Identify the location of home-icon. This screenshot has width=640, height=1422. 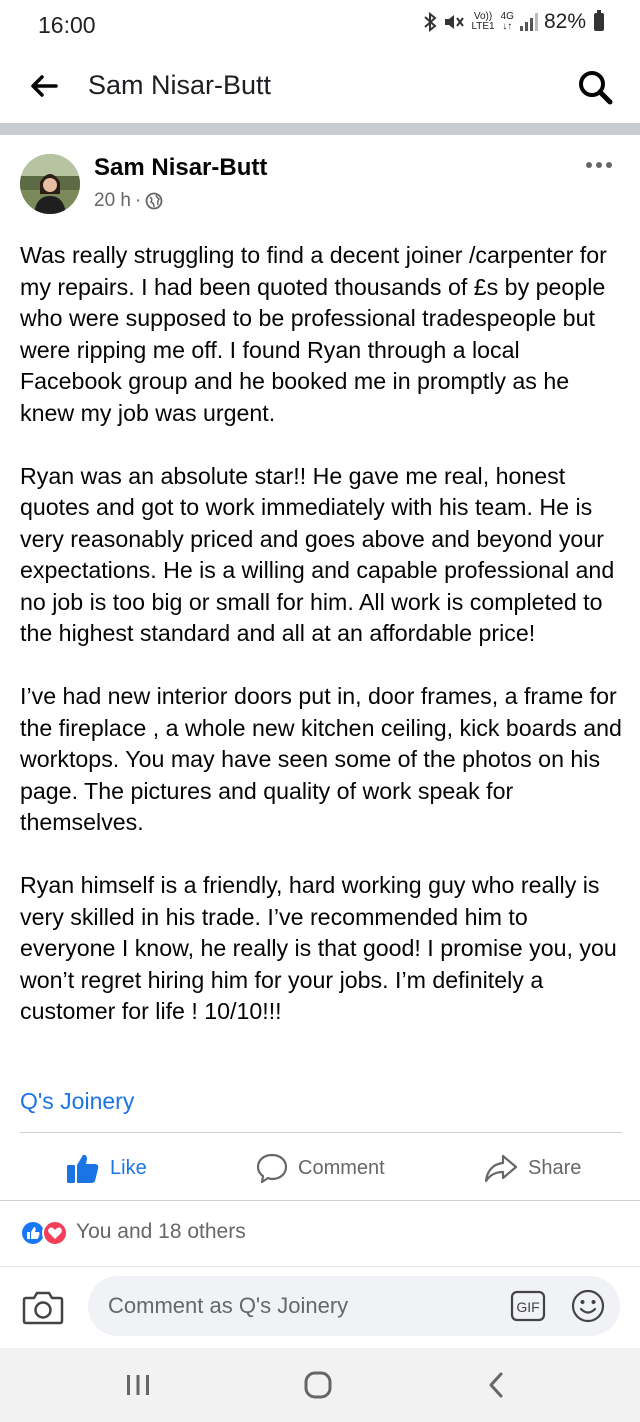
(318, 1385).